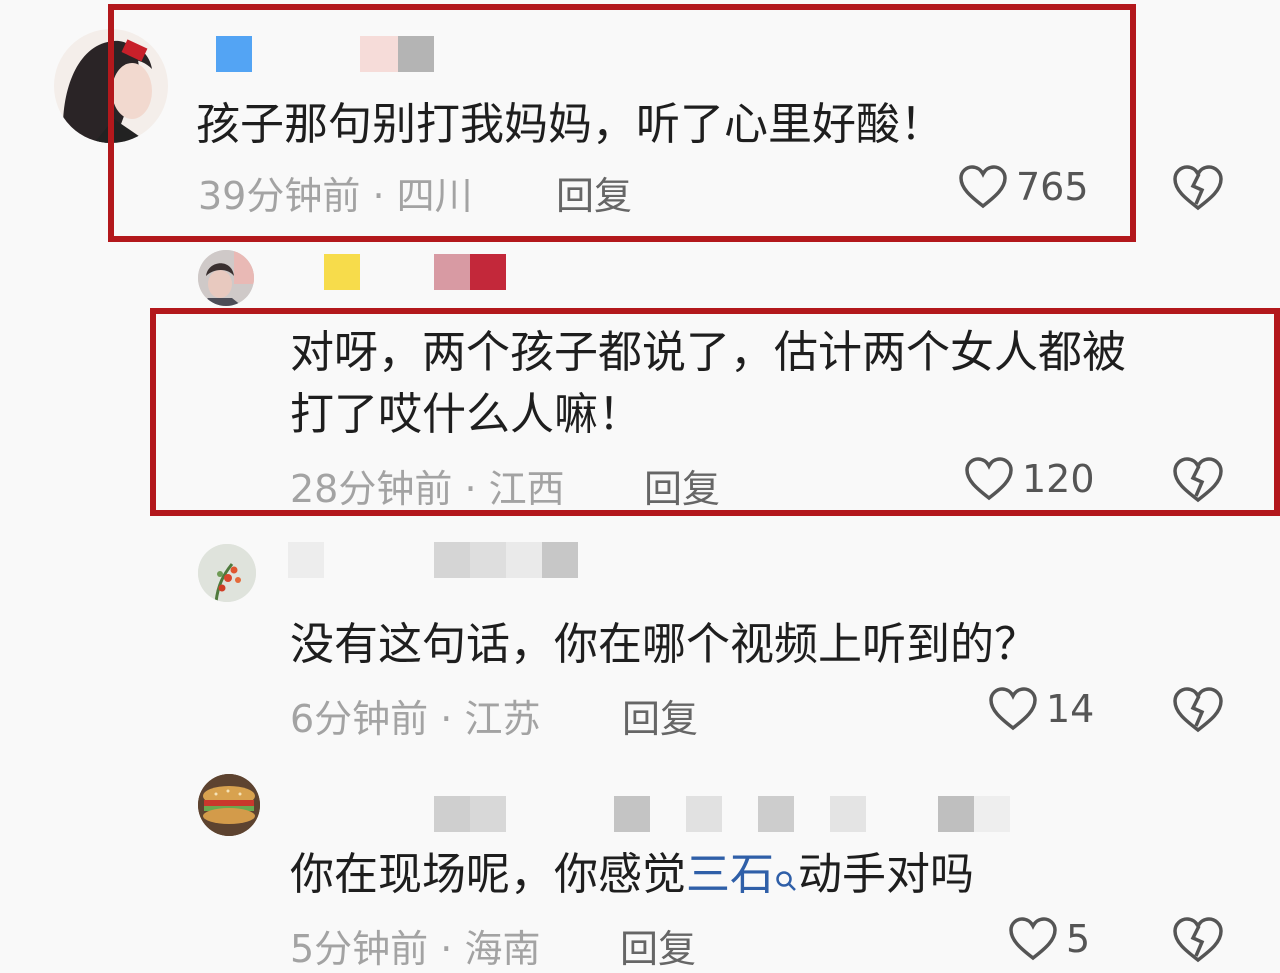 Image resolution: width=1280 pixels, height=973 pixels. What do you see at coordinates (886, 874) in the screenshot?
I see `comment-text-part: 动手对吗` at bounding box center [886, 874].